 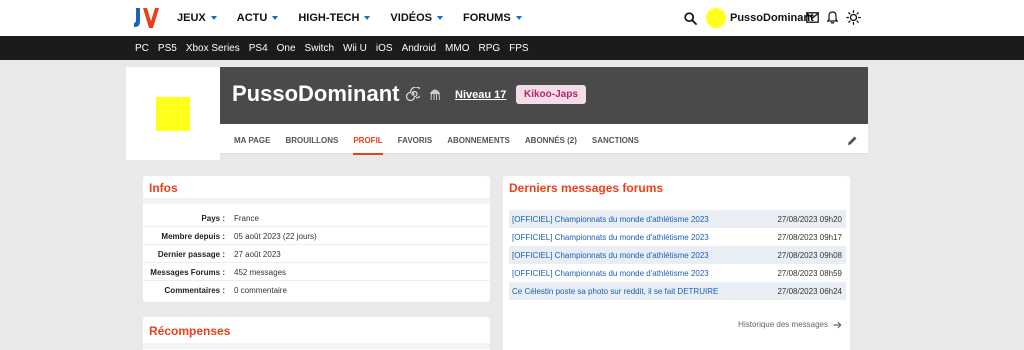 What do you see at coordinates (316, 272) in the screenshot?
I see `info-row: Messages Forums : 452 messages` at bounding box center [316, 272].